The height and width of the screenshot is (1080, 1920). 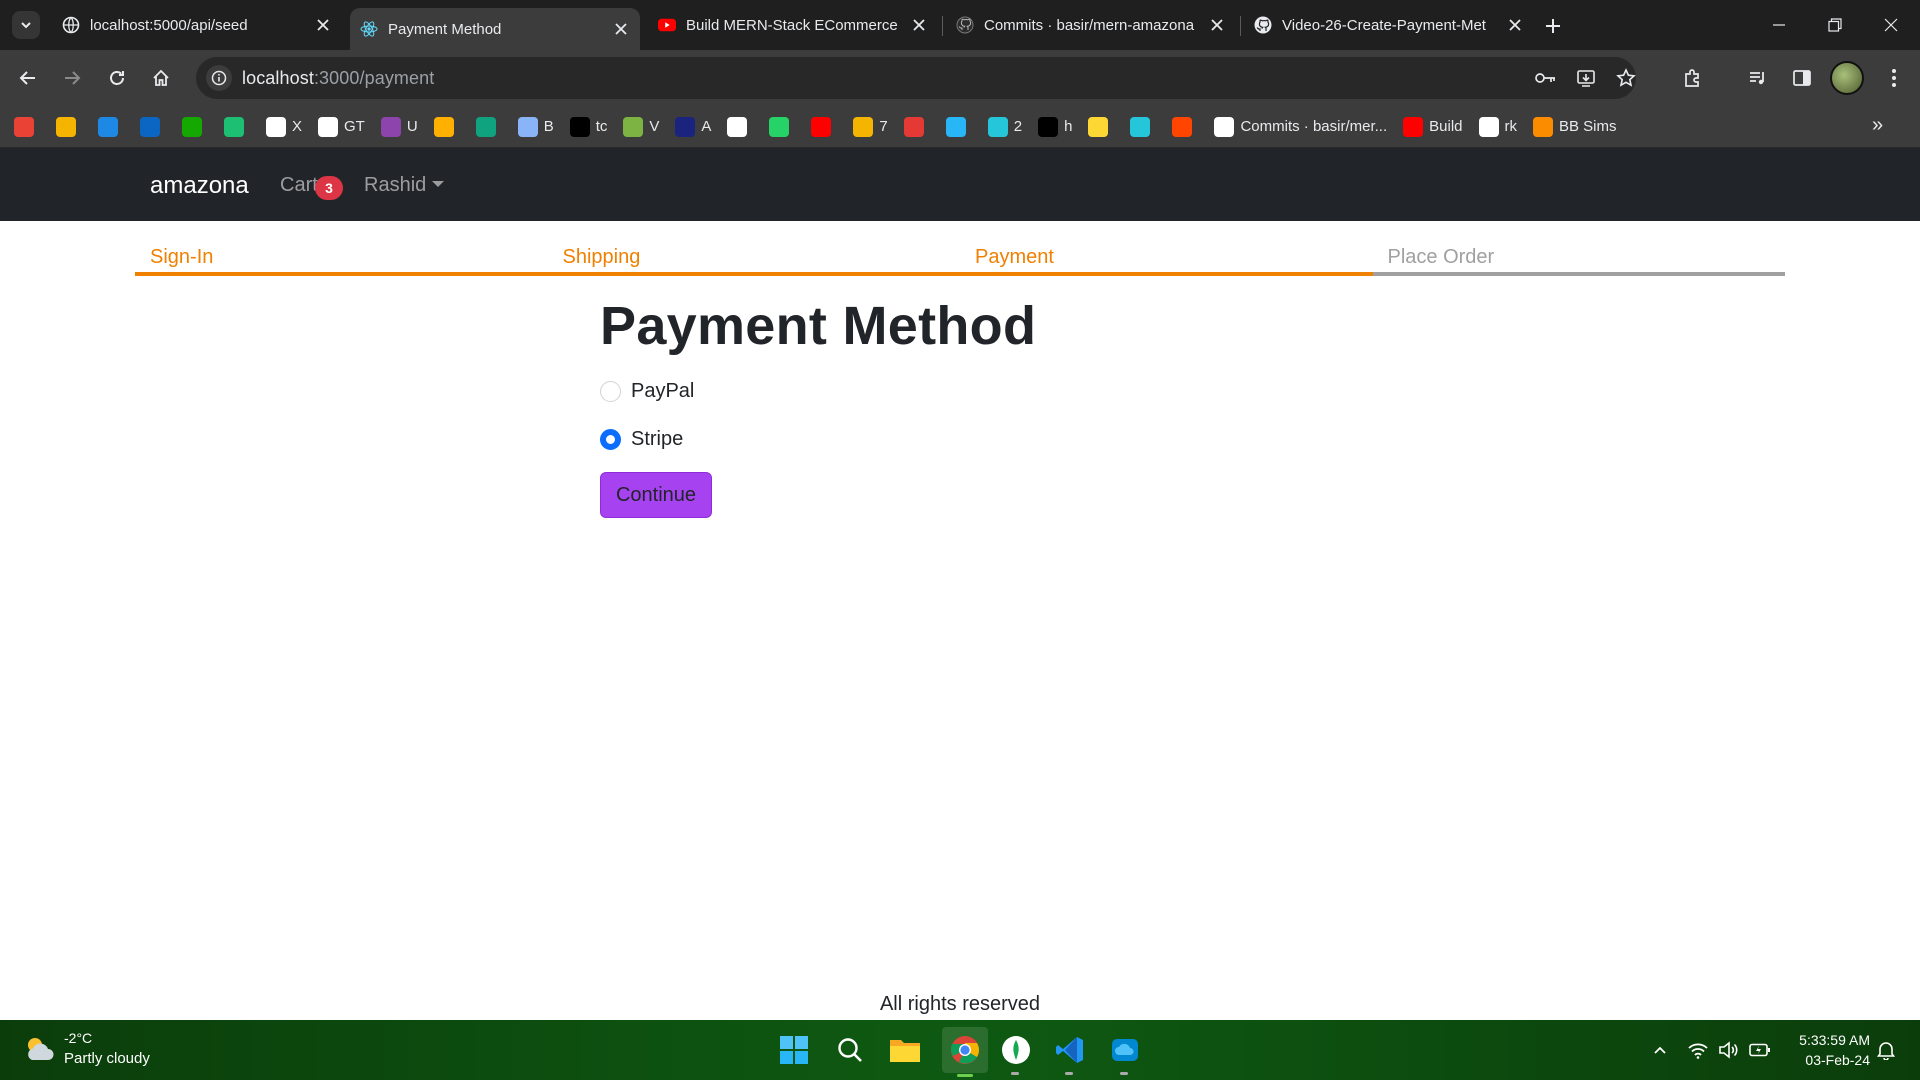 What do you see at coordinates (1586, 78) in the screenshot?
I see `install-app-icon` at bounding box center [1586, 78].